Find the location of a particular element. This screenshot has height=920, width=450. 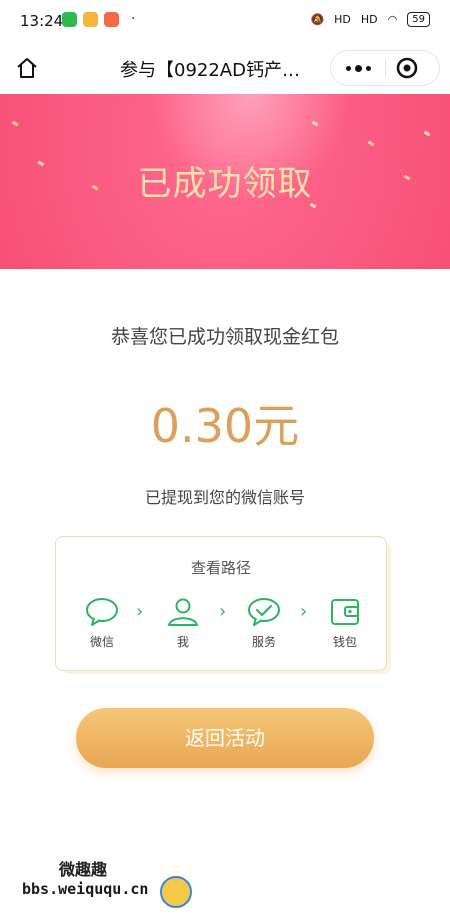

watermark-name: 微趣趣 is located at coordinates (83, 869).